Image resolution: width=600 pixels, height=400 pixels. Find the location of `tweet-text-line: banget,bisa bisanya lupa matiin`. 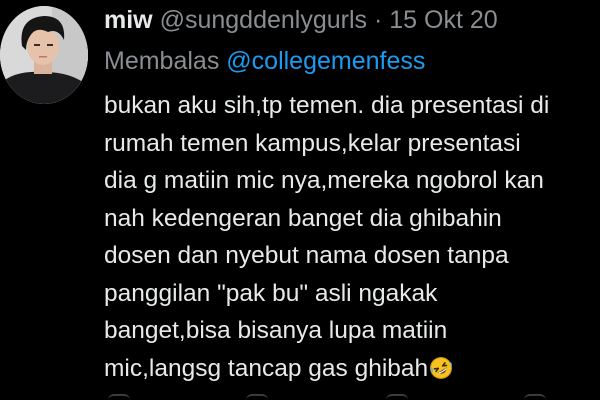

tweet-text-line: banget,bisa bisanya lupa matiin is located at coordinates (276, 330).